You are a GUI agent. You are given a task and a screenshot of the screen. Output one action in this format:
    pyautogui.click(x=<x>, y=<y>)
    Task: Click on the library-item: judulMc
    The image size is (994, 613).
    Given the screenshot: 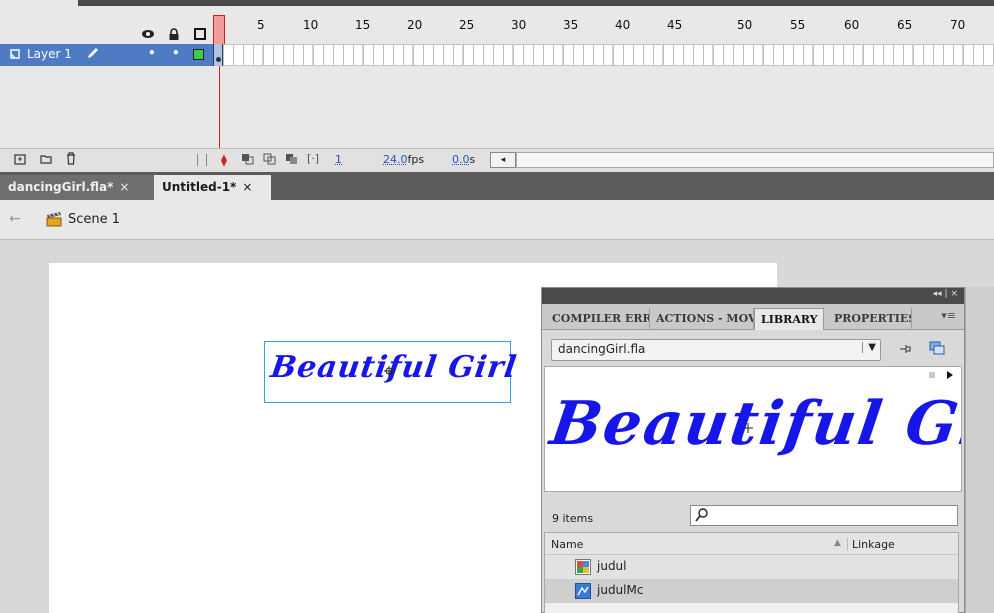 What is the action you would take?
    pyautogui.click(x=751, y=591)
    